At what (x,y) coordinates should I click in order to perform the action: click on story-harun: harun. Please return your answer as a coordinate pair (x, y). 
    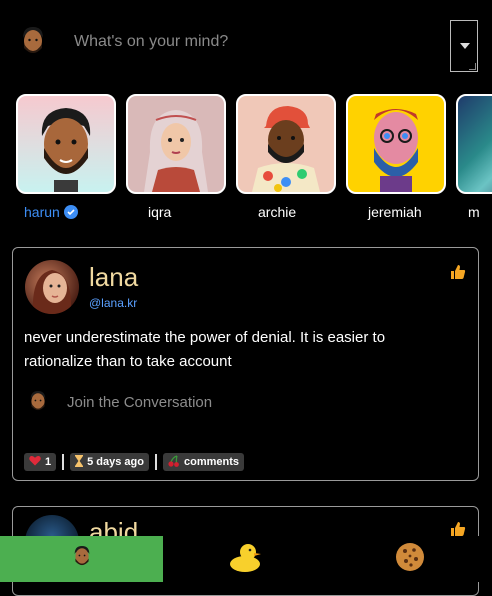
    Looking at the image, I should click on (66, 157).